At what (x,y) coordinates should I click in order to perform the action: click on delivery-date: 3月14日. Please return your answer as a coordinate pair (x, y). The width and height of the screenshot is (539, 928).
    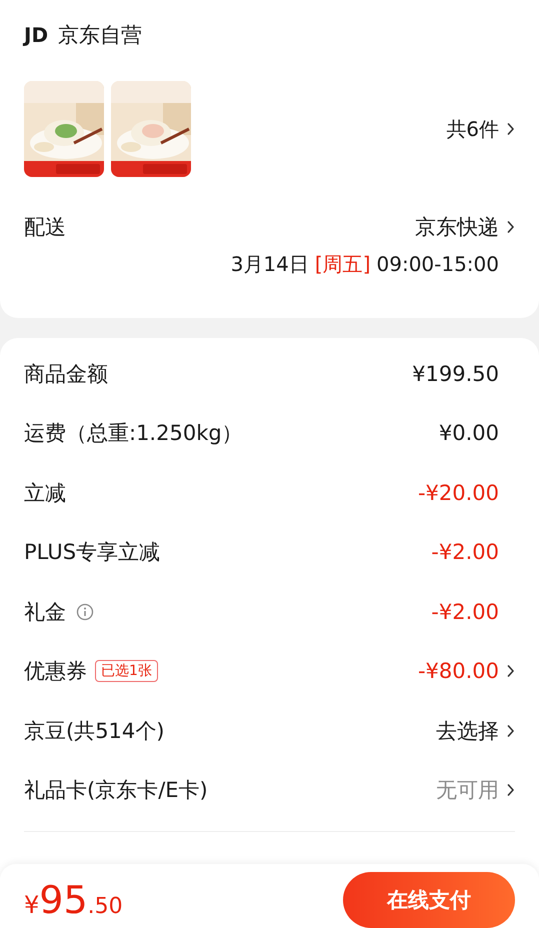
    Looking at the image, I should click on (269, 264).